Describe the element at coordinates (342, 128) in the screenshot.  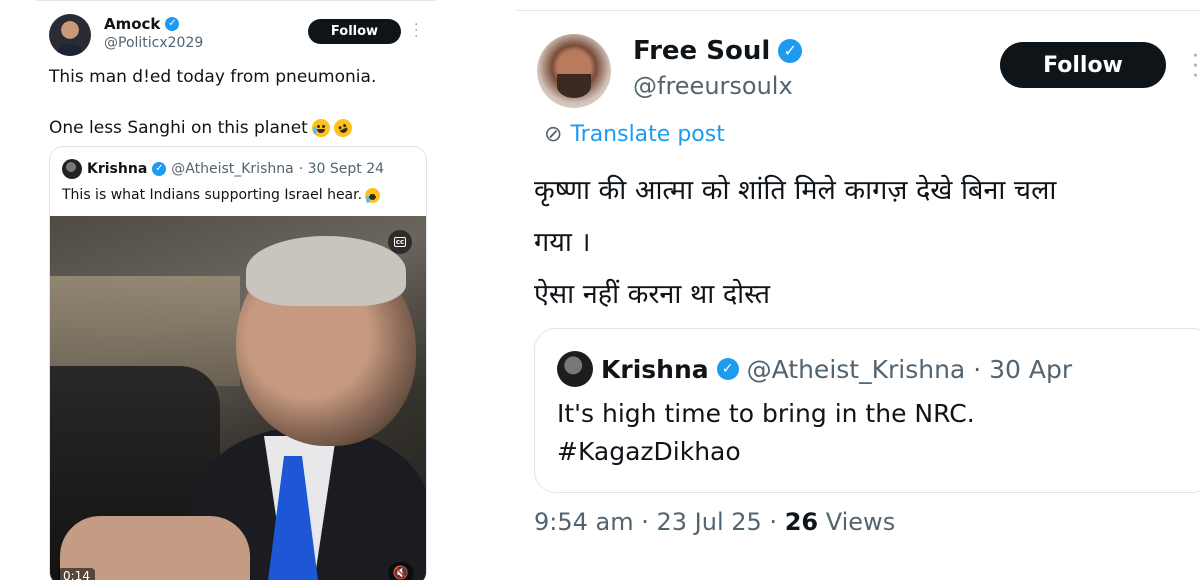
I see `rolling-laughing-emoji-icon` at that location.